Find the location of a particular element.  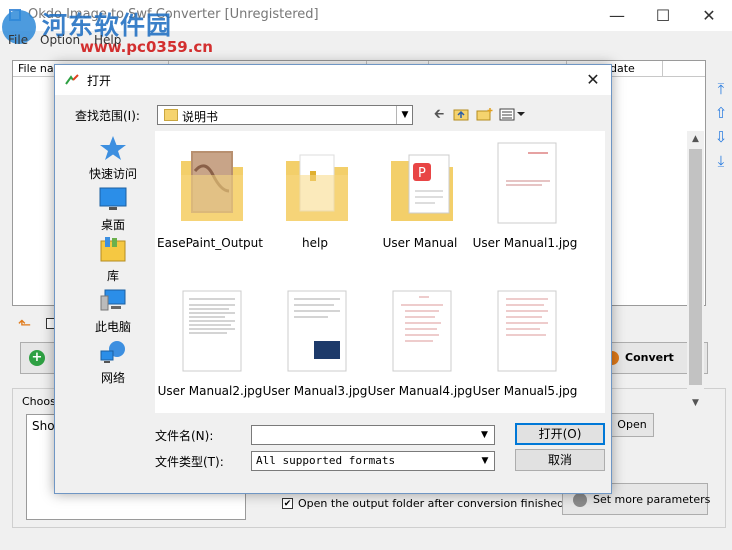

file-item: User Manual3.jpg is located at coordinates (315, 346).